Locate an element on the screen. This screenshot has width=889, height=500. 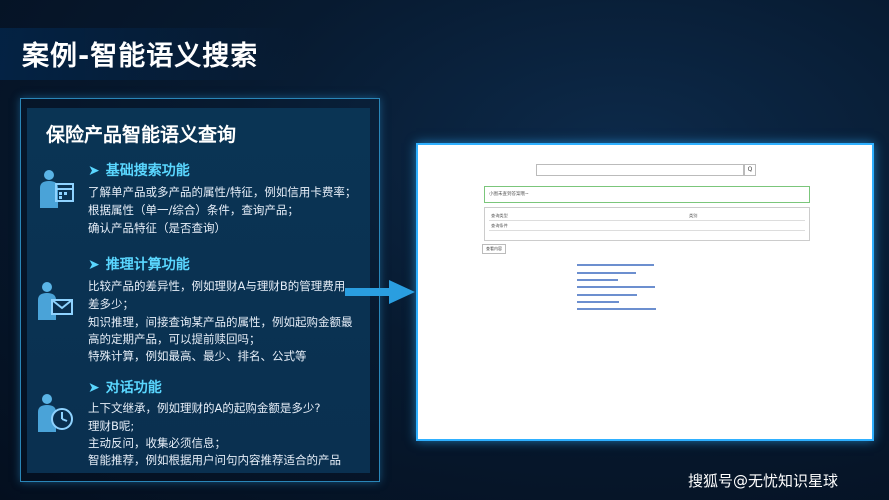
arrow-right-icon is located at coordinates (380, 294).